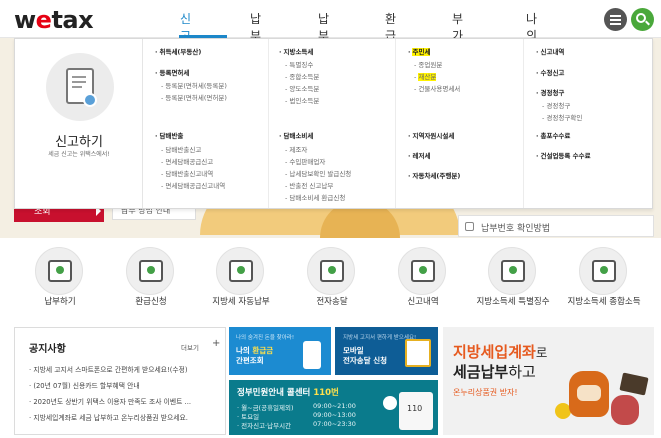  Describe the element at coordinates (187, 162) in the screenshot. I see `menu-tax-free-tobacco-report: 면세담배공급신고` at that location.